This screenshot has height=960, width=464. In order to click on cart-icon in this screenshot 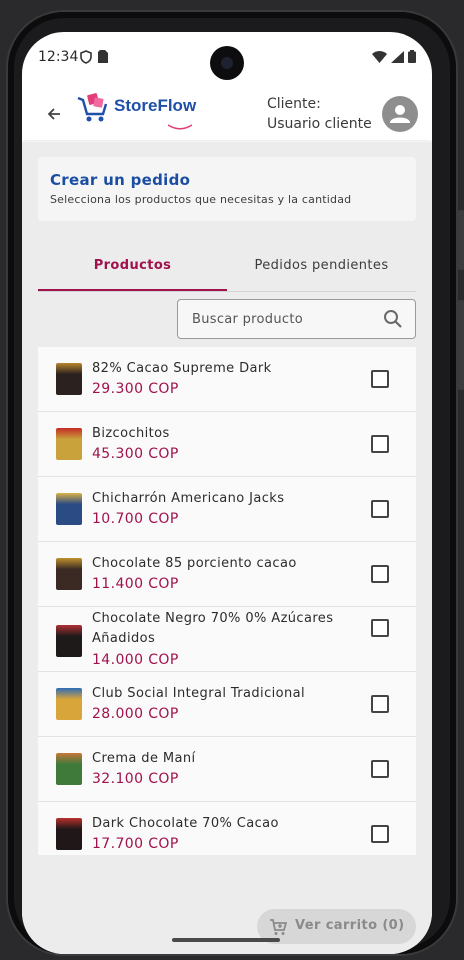, I will do `click(278, 927)`.